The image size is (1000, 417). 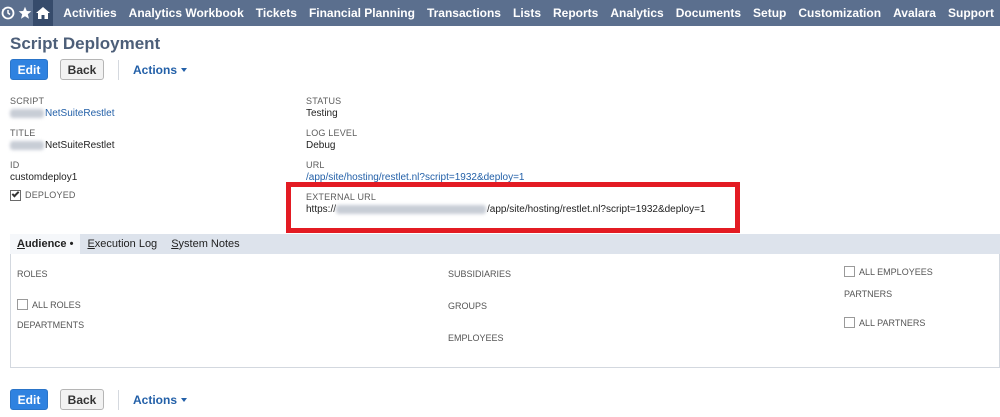 I want to click on script-label: SCRIPT, so click(x=27, y=101).